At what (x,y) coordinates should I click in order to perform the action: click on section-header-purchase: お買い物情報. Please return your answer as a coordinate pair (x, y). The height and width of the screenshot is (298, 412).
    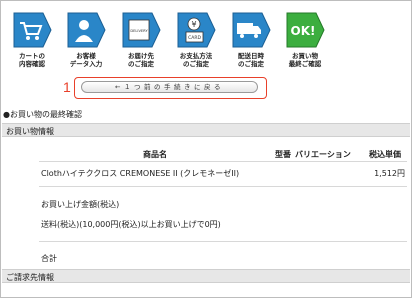
    Looking at the image, I should click on (206, 130).